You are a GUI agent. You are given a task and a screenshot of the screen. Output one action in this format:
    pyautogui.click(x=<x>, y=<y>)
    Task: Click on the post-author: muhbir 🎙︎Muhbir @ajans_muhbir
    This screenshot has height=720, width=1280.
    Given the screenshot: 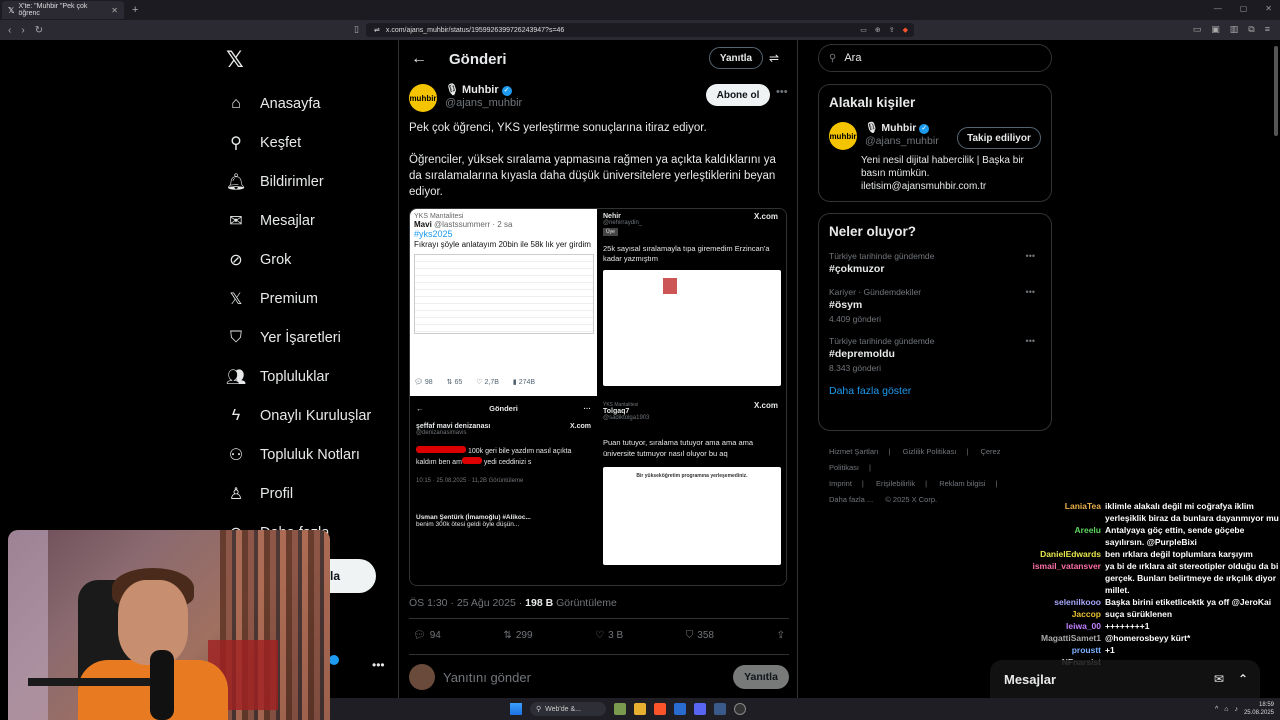 What is the action you would take?
    pyautogui.click(x=465, y=98)
    